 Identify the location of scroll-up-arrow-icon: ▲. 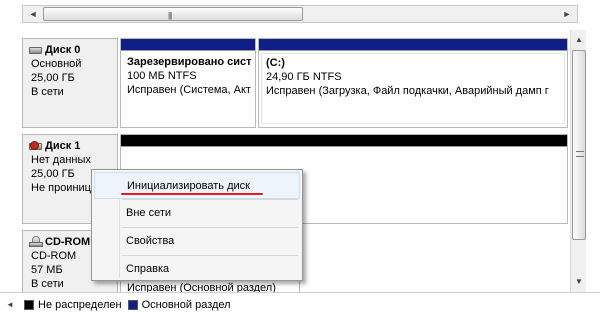
(579, 40).